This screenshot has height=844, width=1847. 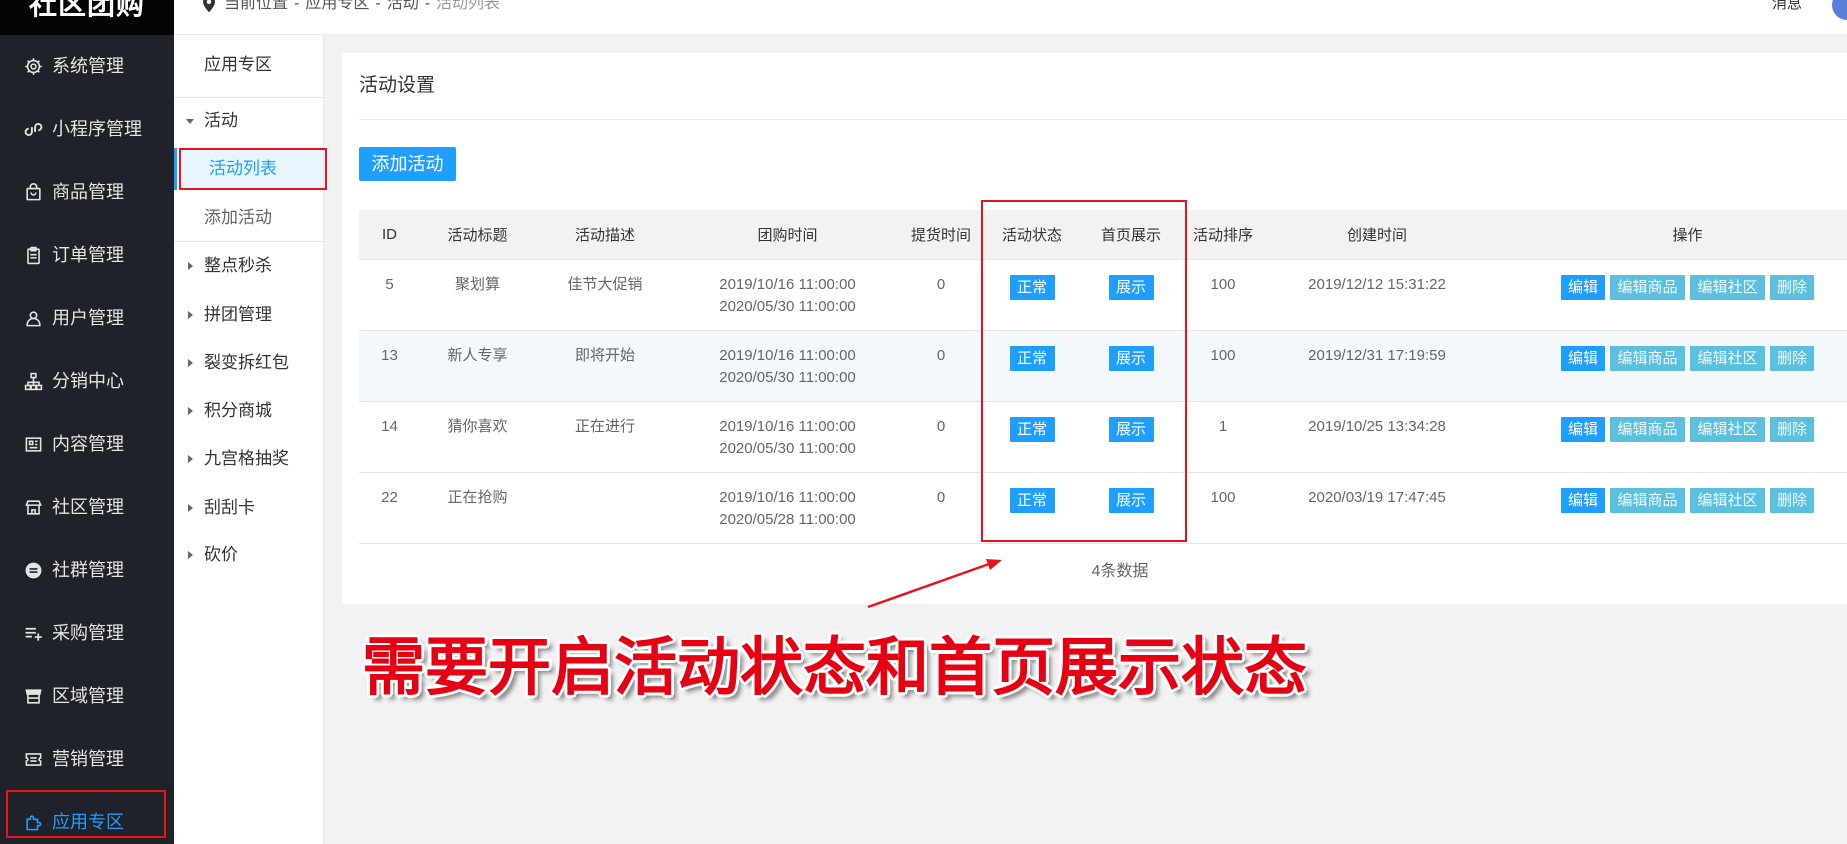 I want to click on subnav-group-activity: 活动, so click(x=248, y=121).